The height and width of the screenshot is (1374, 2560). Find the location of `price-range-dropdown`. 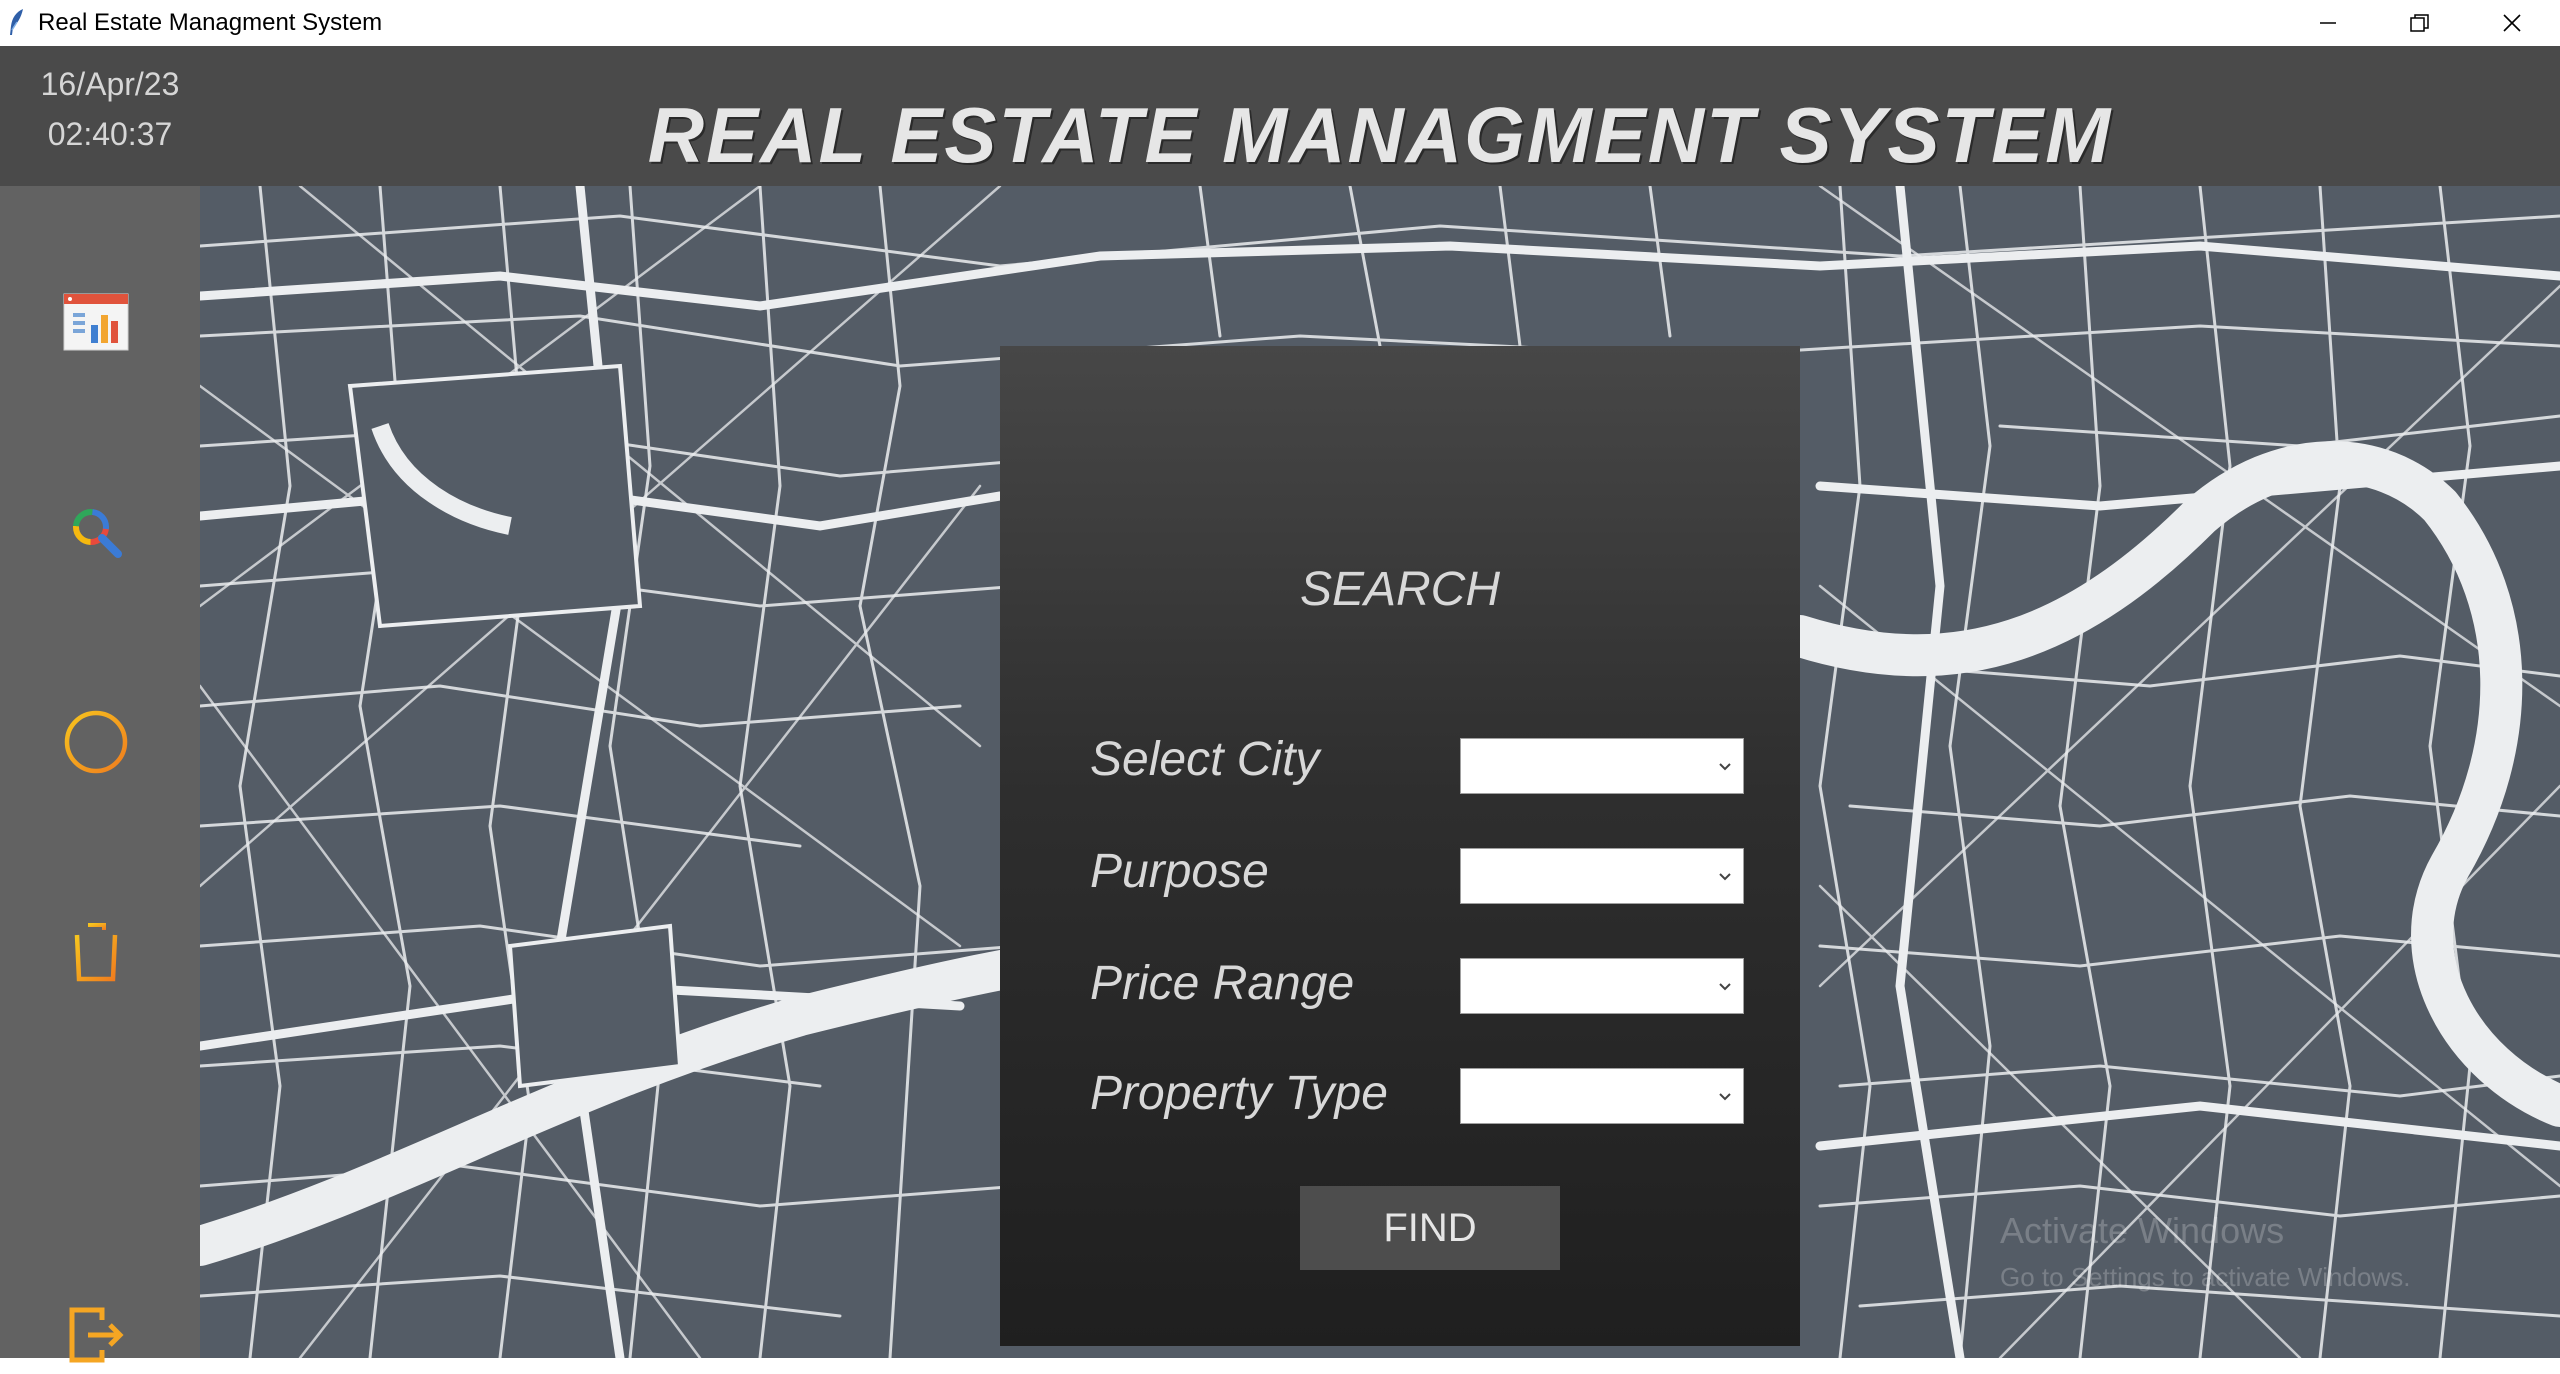

price-range-dropdown is located at coordinates (1602, 986).